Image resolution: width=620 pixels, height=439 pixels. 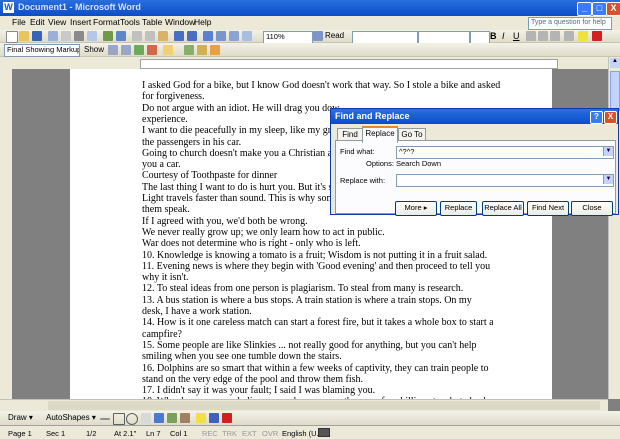 What do you see at coordinates (79, 36) in the screenshot?
I see `print-icon` at bounding box center [79, 36].